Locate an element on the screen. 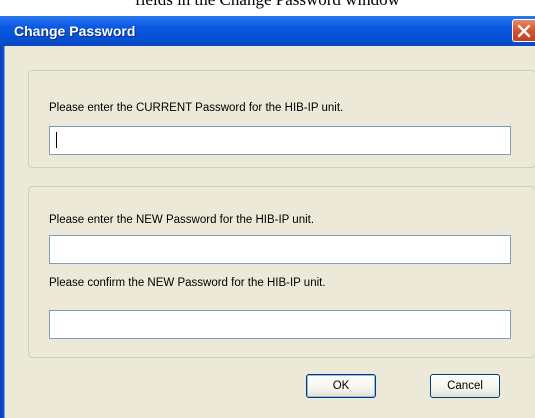  text-caret is located at coordinates (56, 140).